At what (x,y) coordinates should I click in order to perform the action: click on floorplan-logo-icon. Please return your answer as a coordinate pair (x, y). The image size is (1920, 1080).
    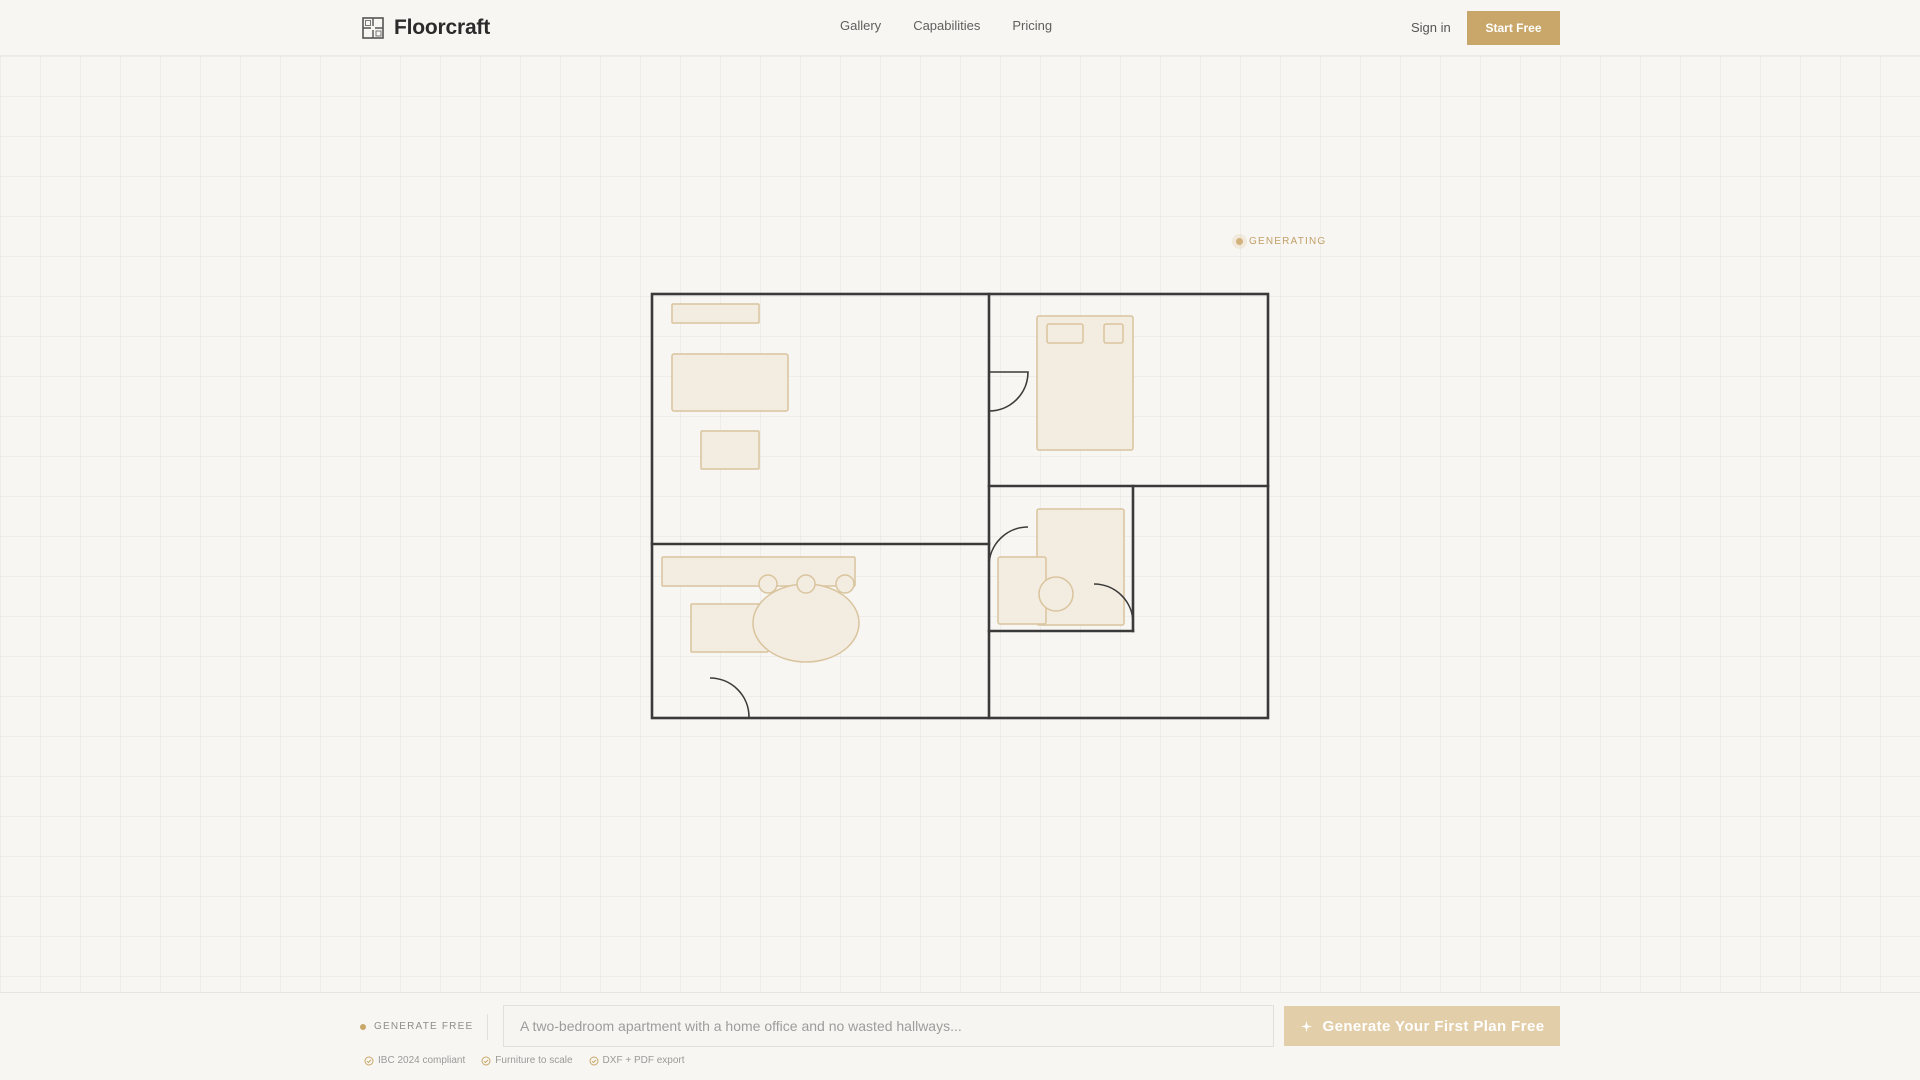
    Looking at the image, I should click on (373, 28).